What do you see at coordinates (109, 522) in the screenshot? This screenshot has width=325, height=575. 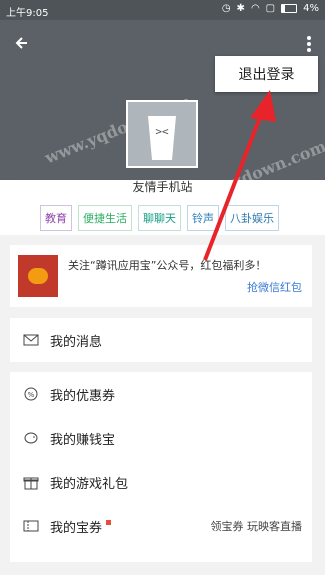 I see `new-badge-dot` at bounding box center [109, 522].